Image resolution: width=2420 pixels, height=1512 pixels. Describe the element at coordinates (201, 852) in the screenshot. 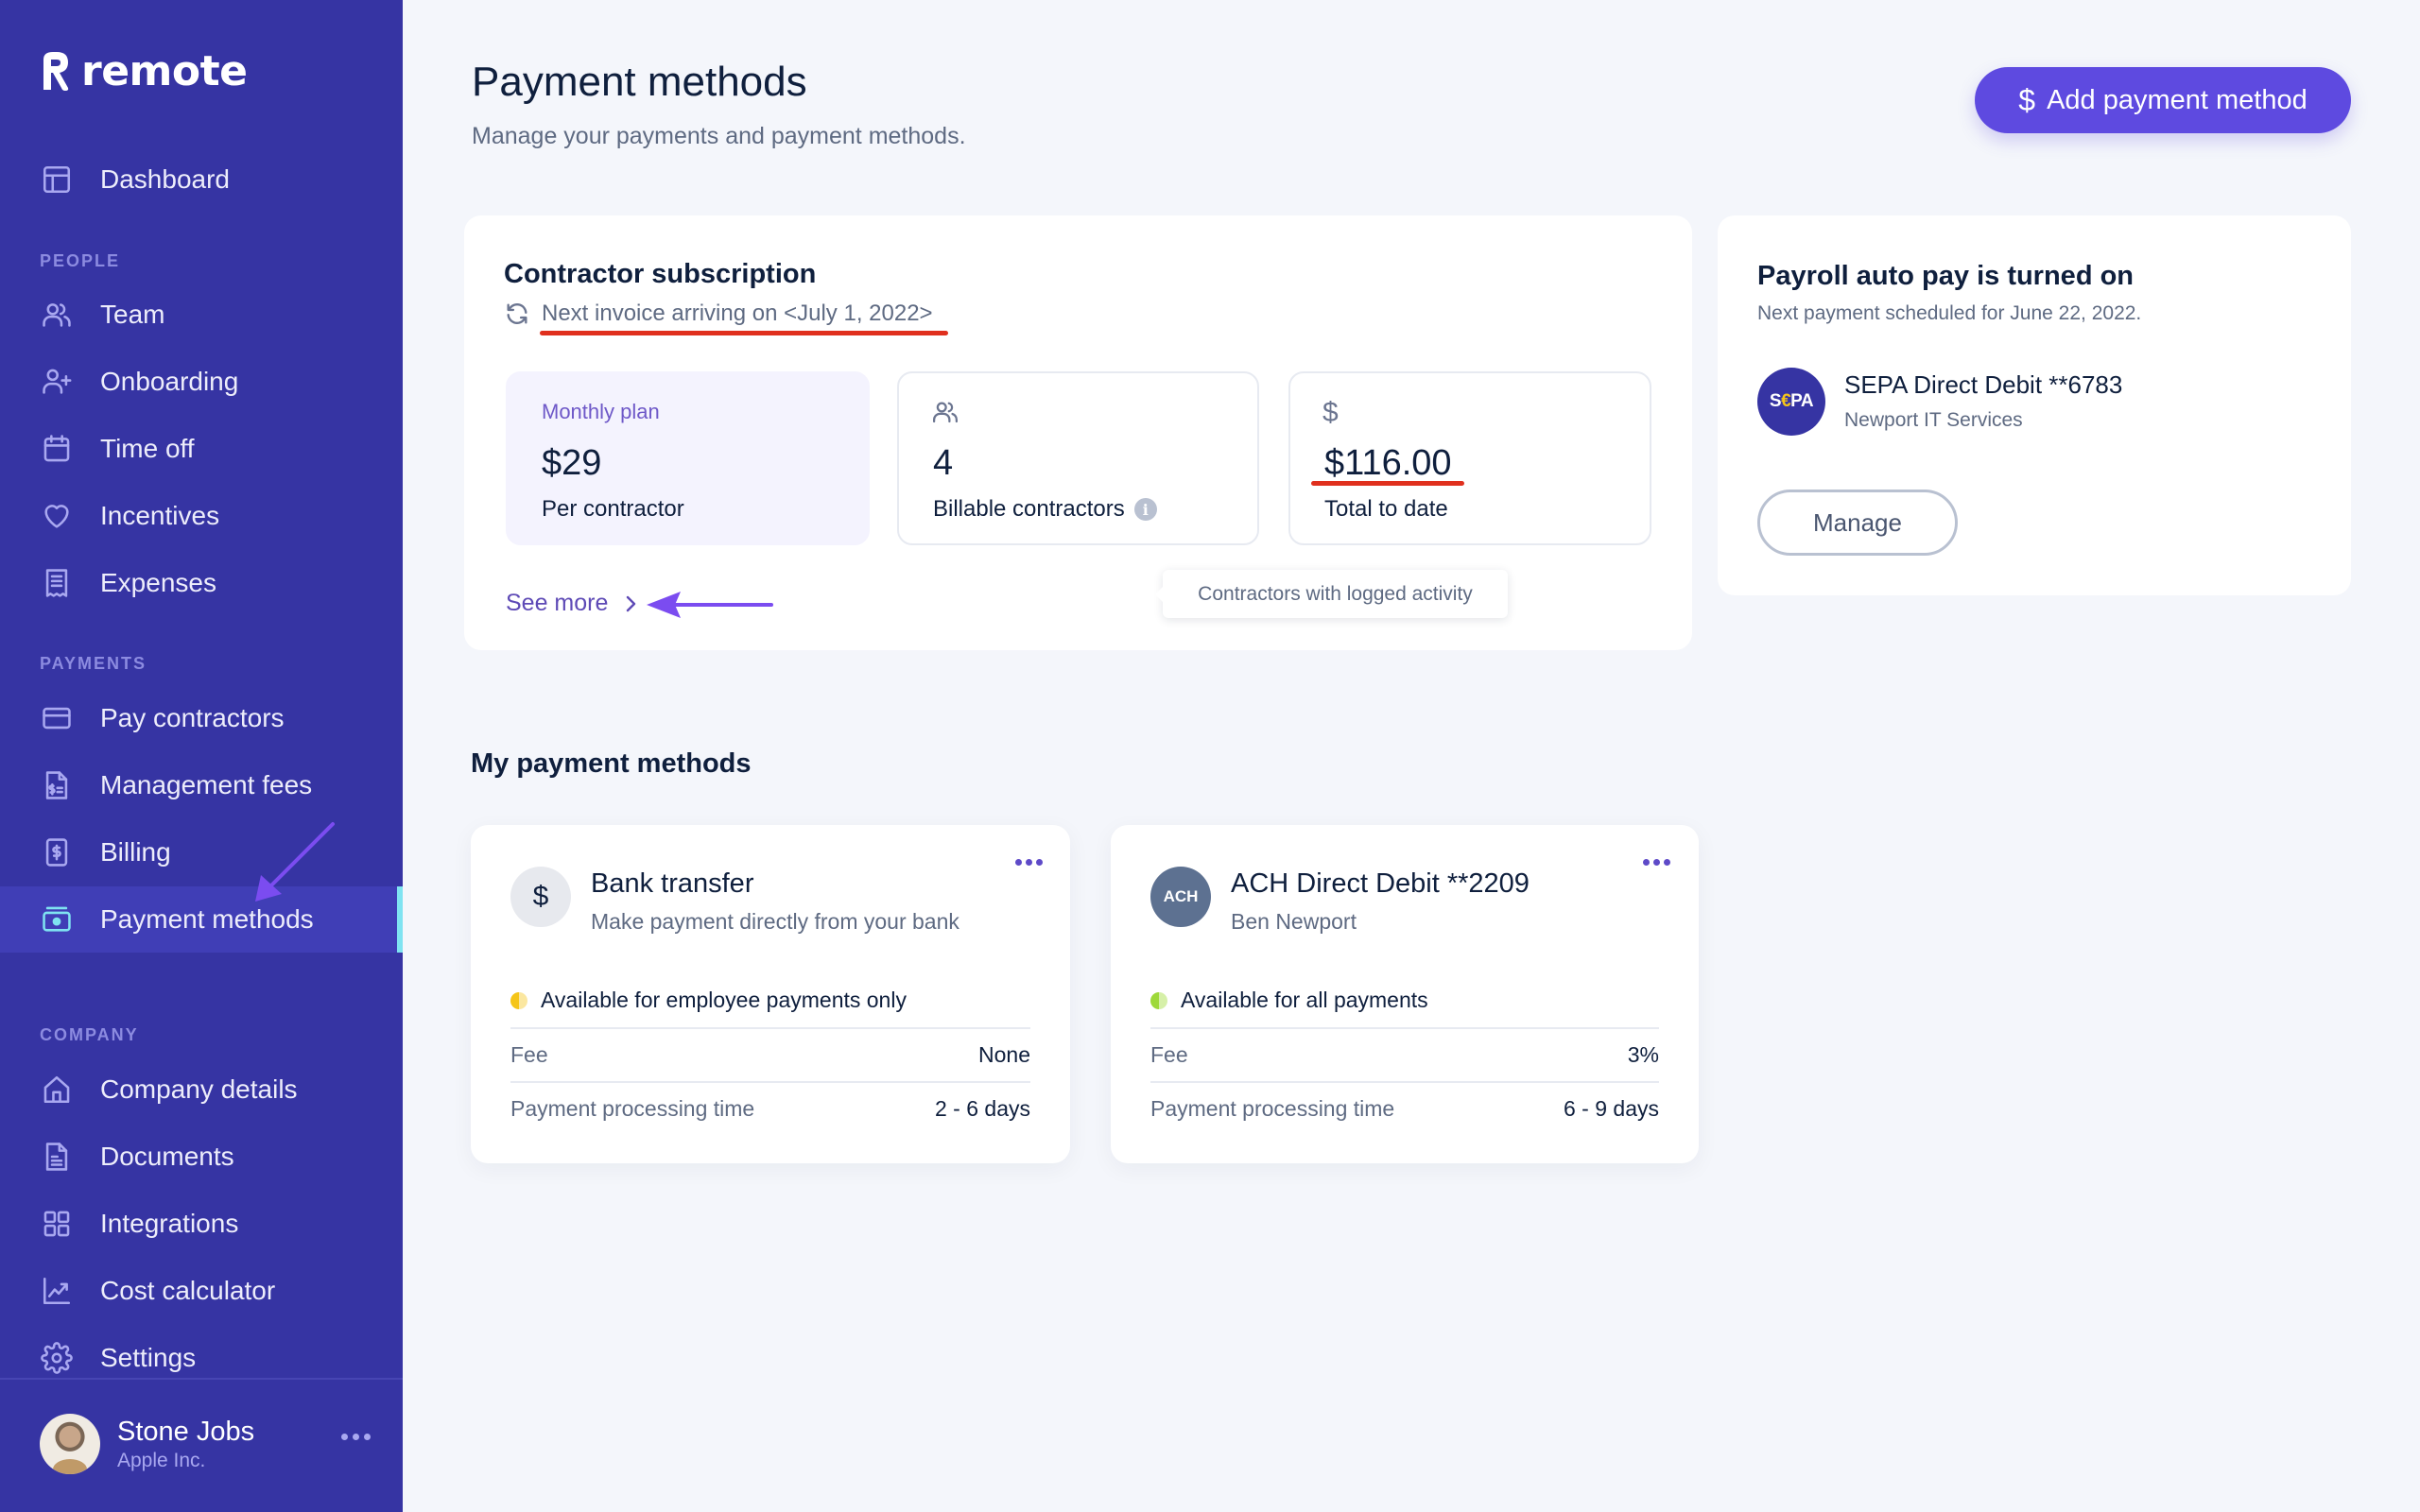

I see `sidebar-item-billing: Billing` at that location.